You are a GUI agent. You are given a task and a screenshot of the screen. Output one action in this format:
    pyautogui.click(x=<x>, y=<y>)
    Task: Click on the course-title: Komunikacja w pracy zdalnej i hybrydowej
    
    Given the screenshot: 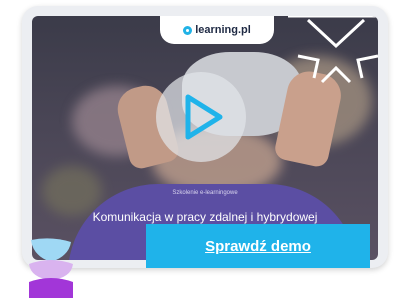 What is the action you would take?
    pyautogui.click(x=205, y=217)
    